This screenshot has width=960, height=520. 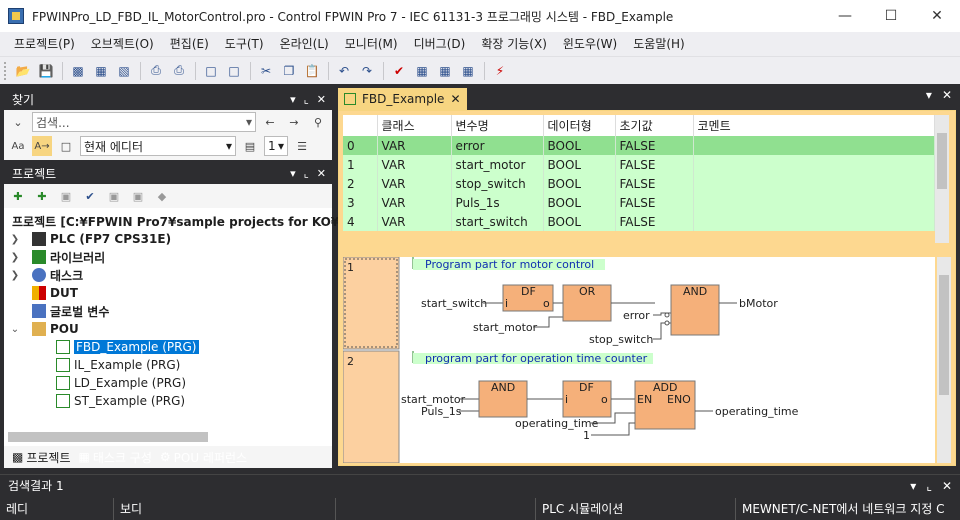 What do you see at coordinates (497, 221) in the screenshot?
I see `cell-name: start_switch` at bounding box center [497, 221].